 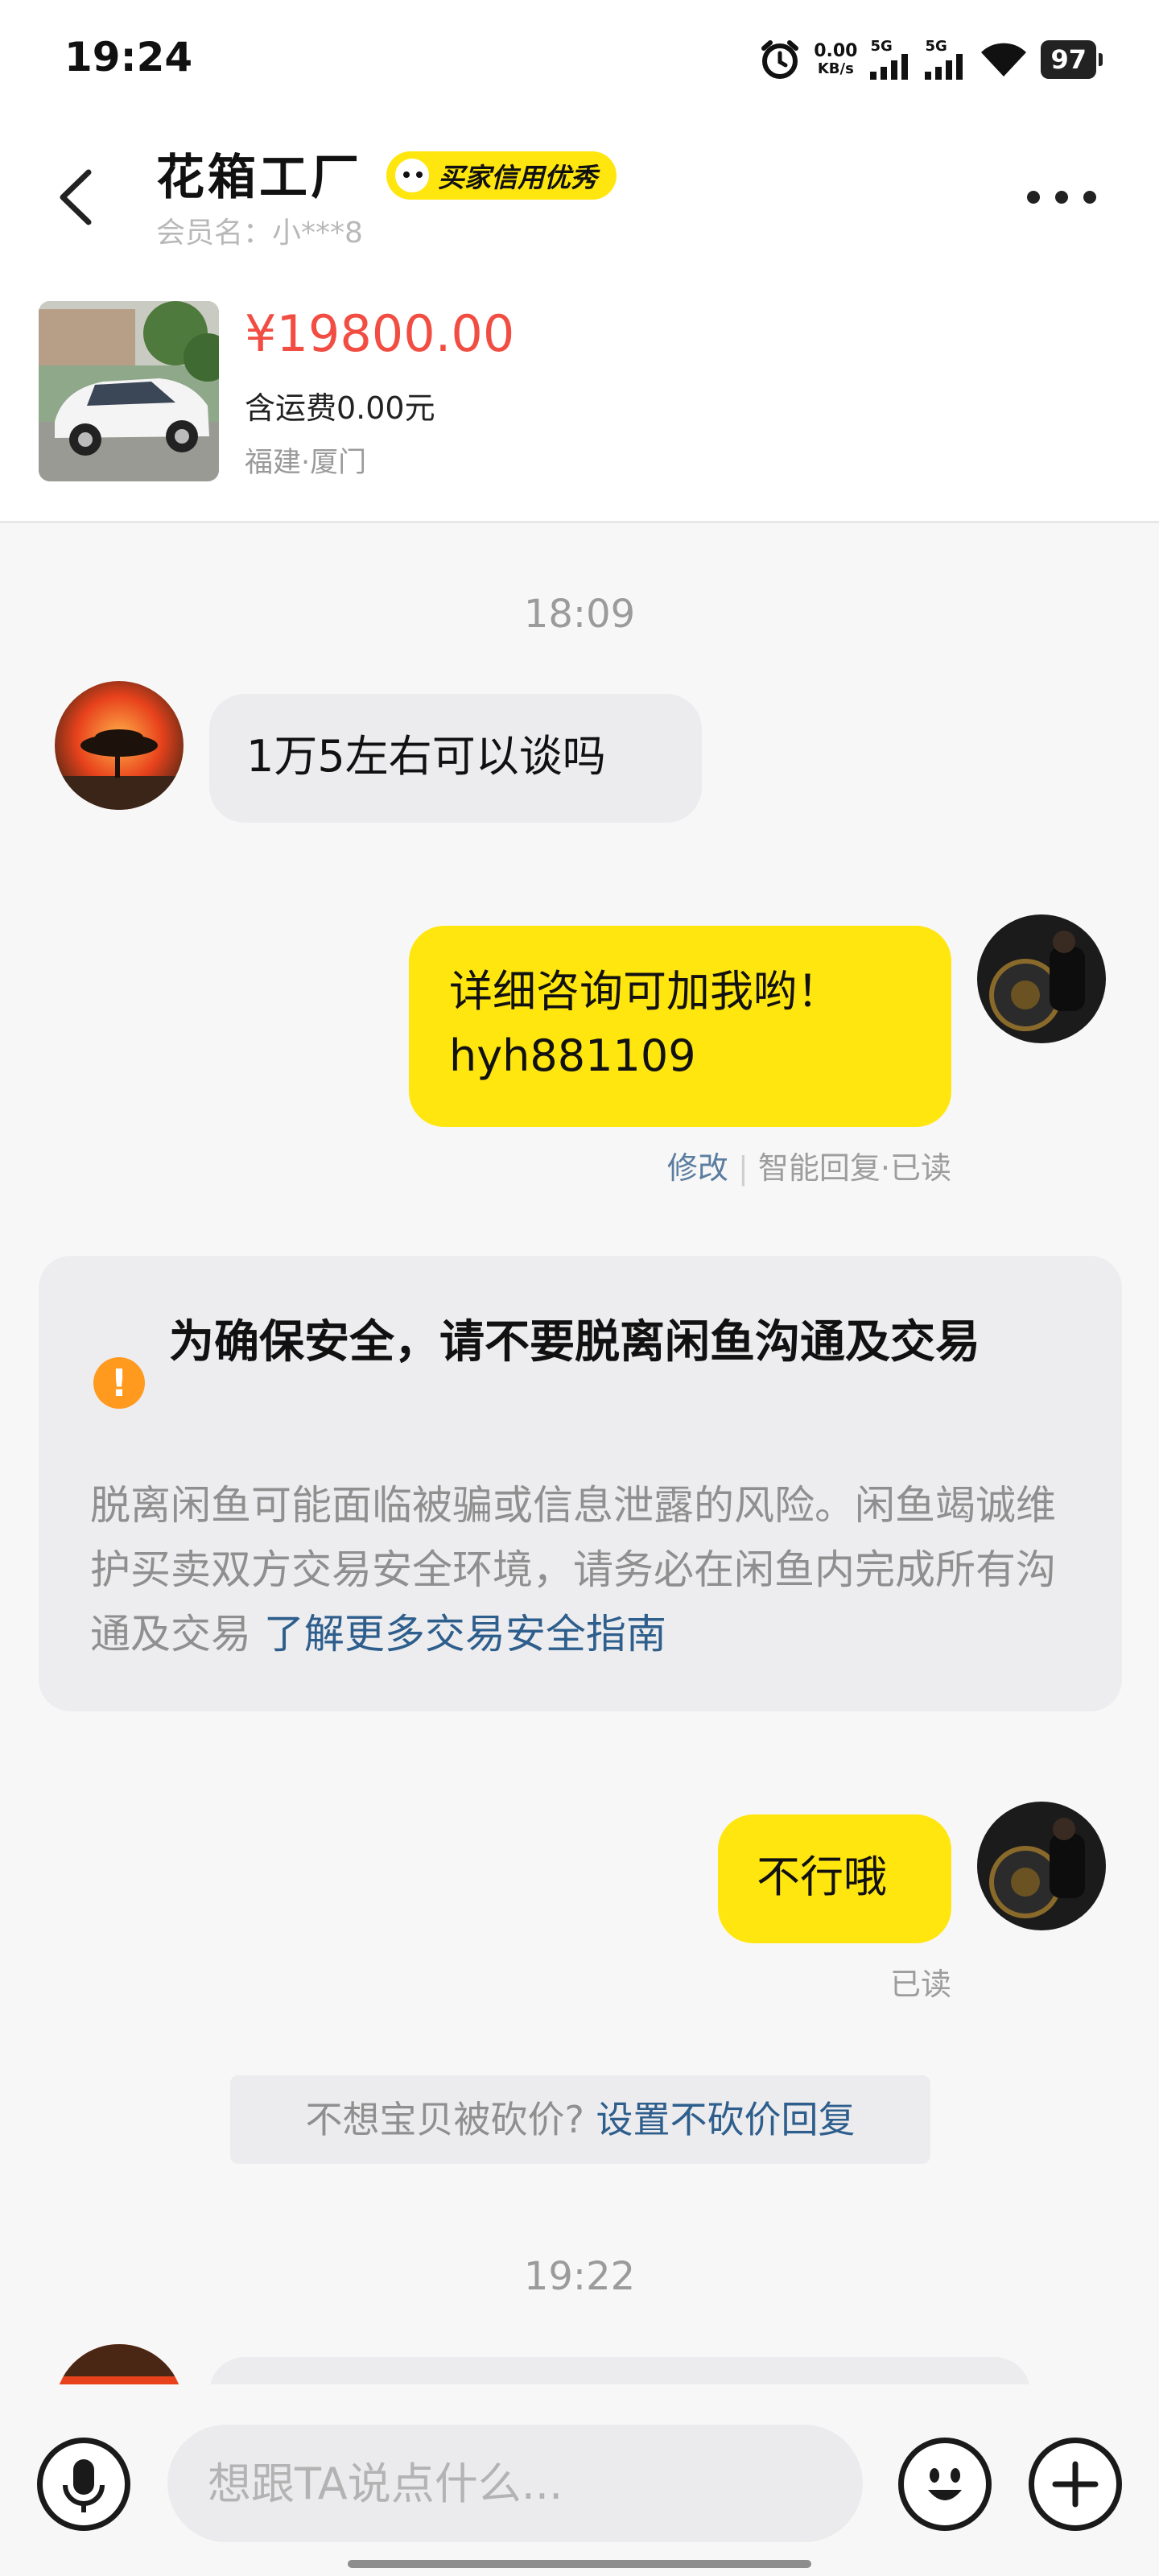 I want to click on exclamation-icon: !, so click(x=119, y=1383).